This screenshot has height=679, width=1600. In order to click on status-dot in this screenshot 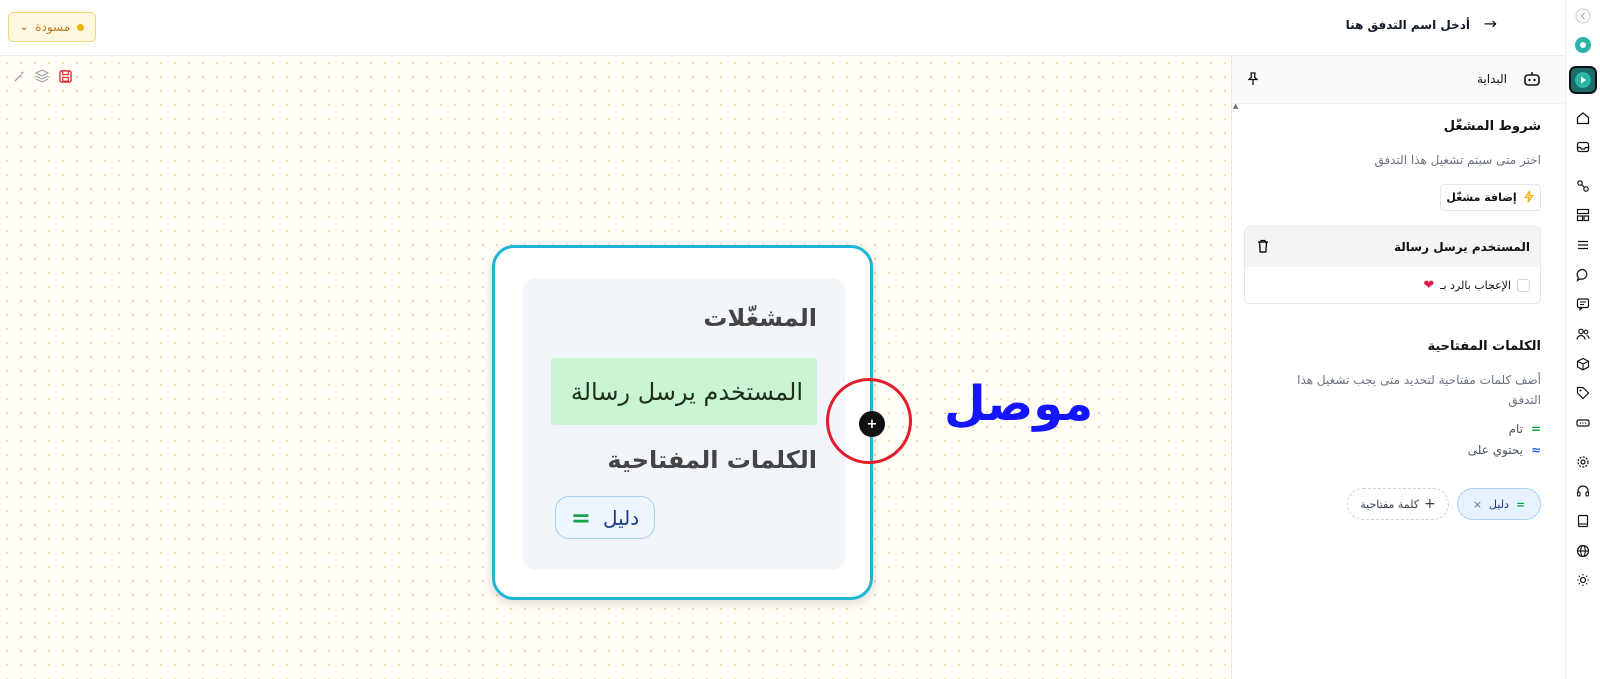, I will do `click(81, 27)`.